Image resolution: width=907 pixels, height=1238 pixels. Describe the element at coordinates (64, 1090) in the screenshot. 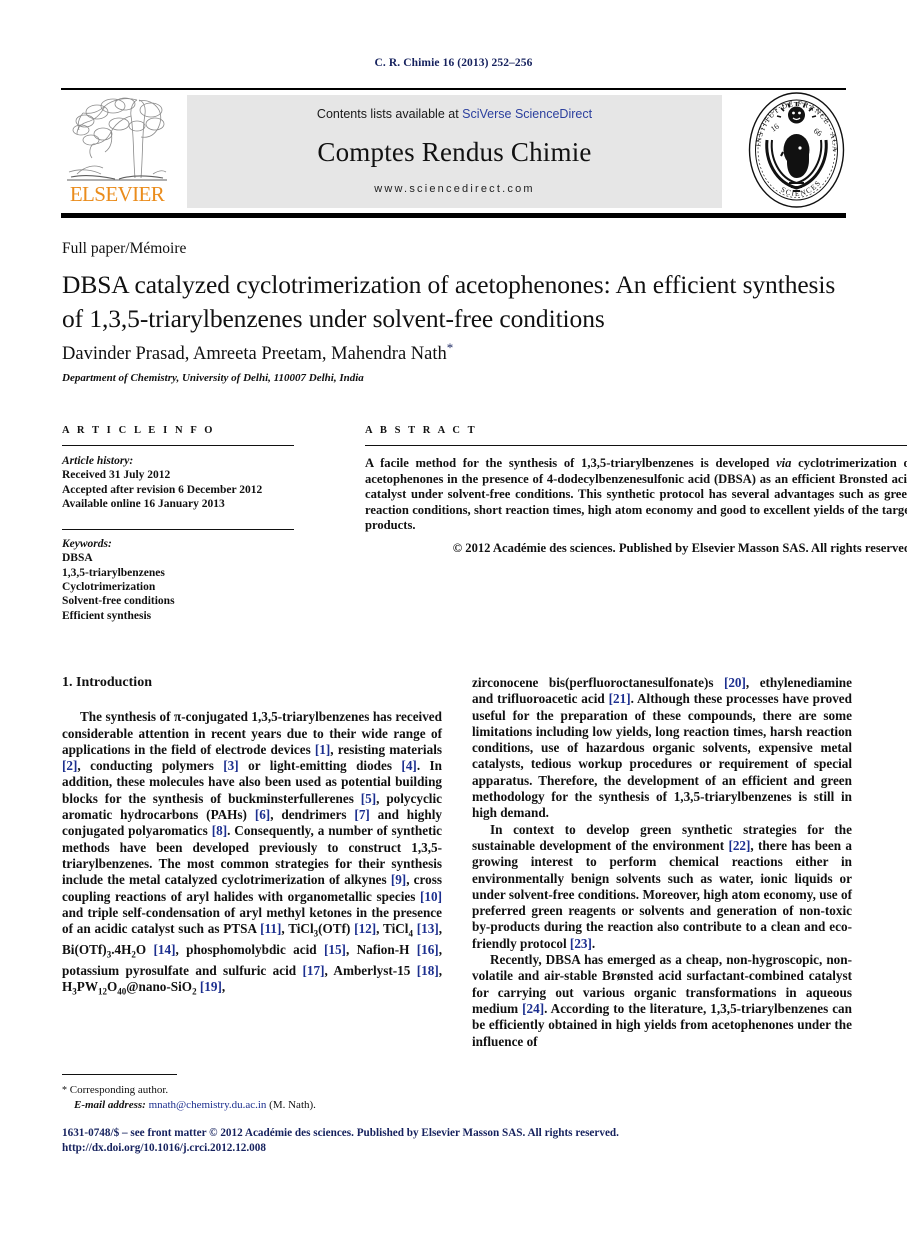

I see `footnote-marker: *` at that location.